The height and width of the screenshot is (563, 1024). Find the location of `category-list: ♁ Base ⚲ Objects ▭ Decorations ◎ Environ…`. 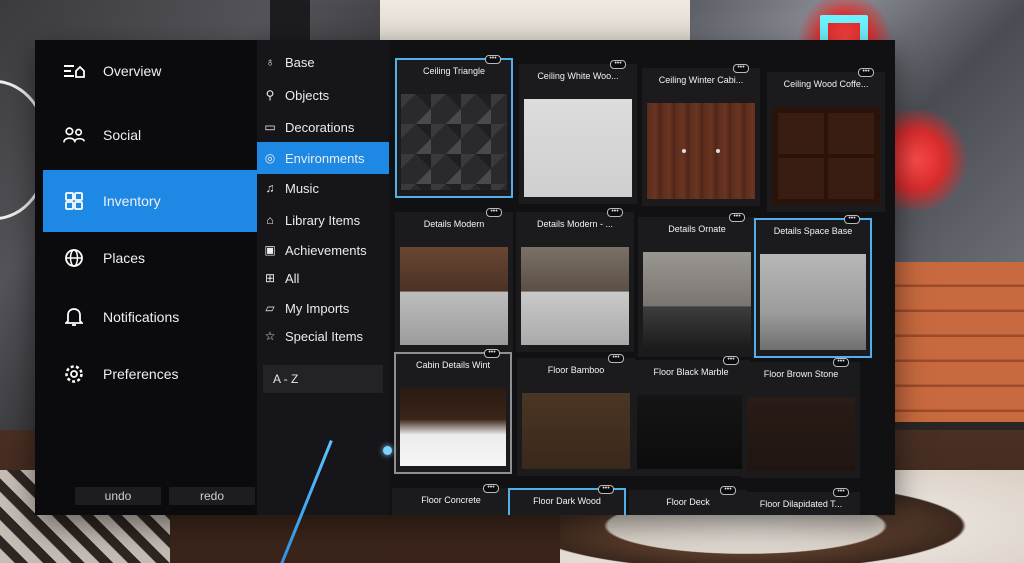

category-list: ♁ Base ⚲ Objects ▭ Decorations ◎ Environ… is located at coordinates (323, 277).